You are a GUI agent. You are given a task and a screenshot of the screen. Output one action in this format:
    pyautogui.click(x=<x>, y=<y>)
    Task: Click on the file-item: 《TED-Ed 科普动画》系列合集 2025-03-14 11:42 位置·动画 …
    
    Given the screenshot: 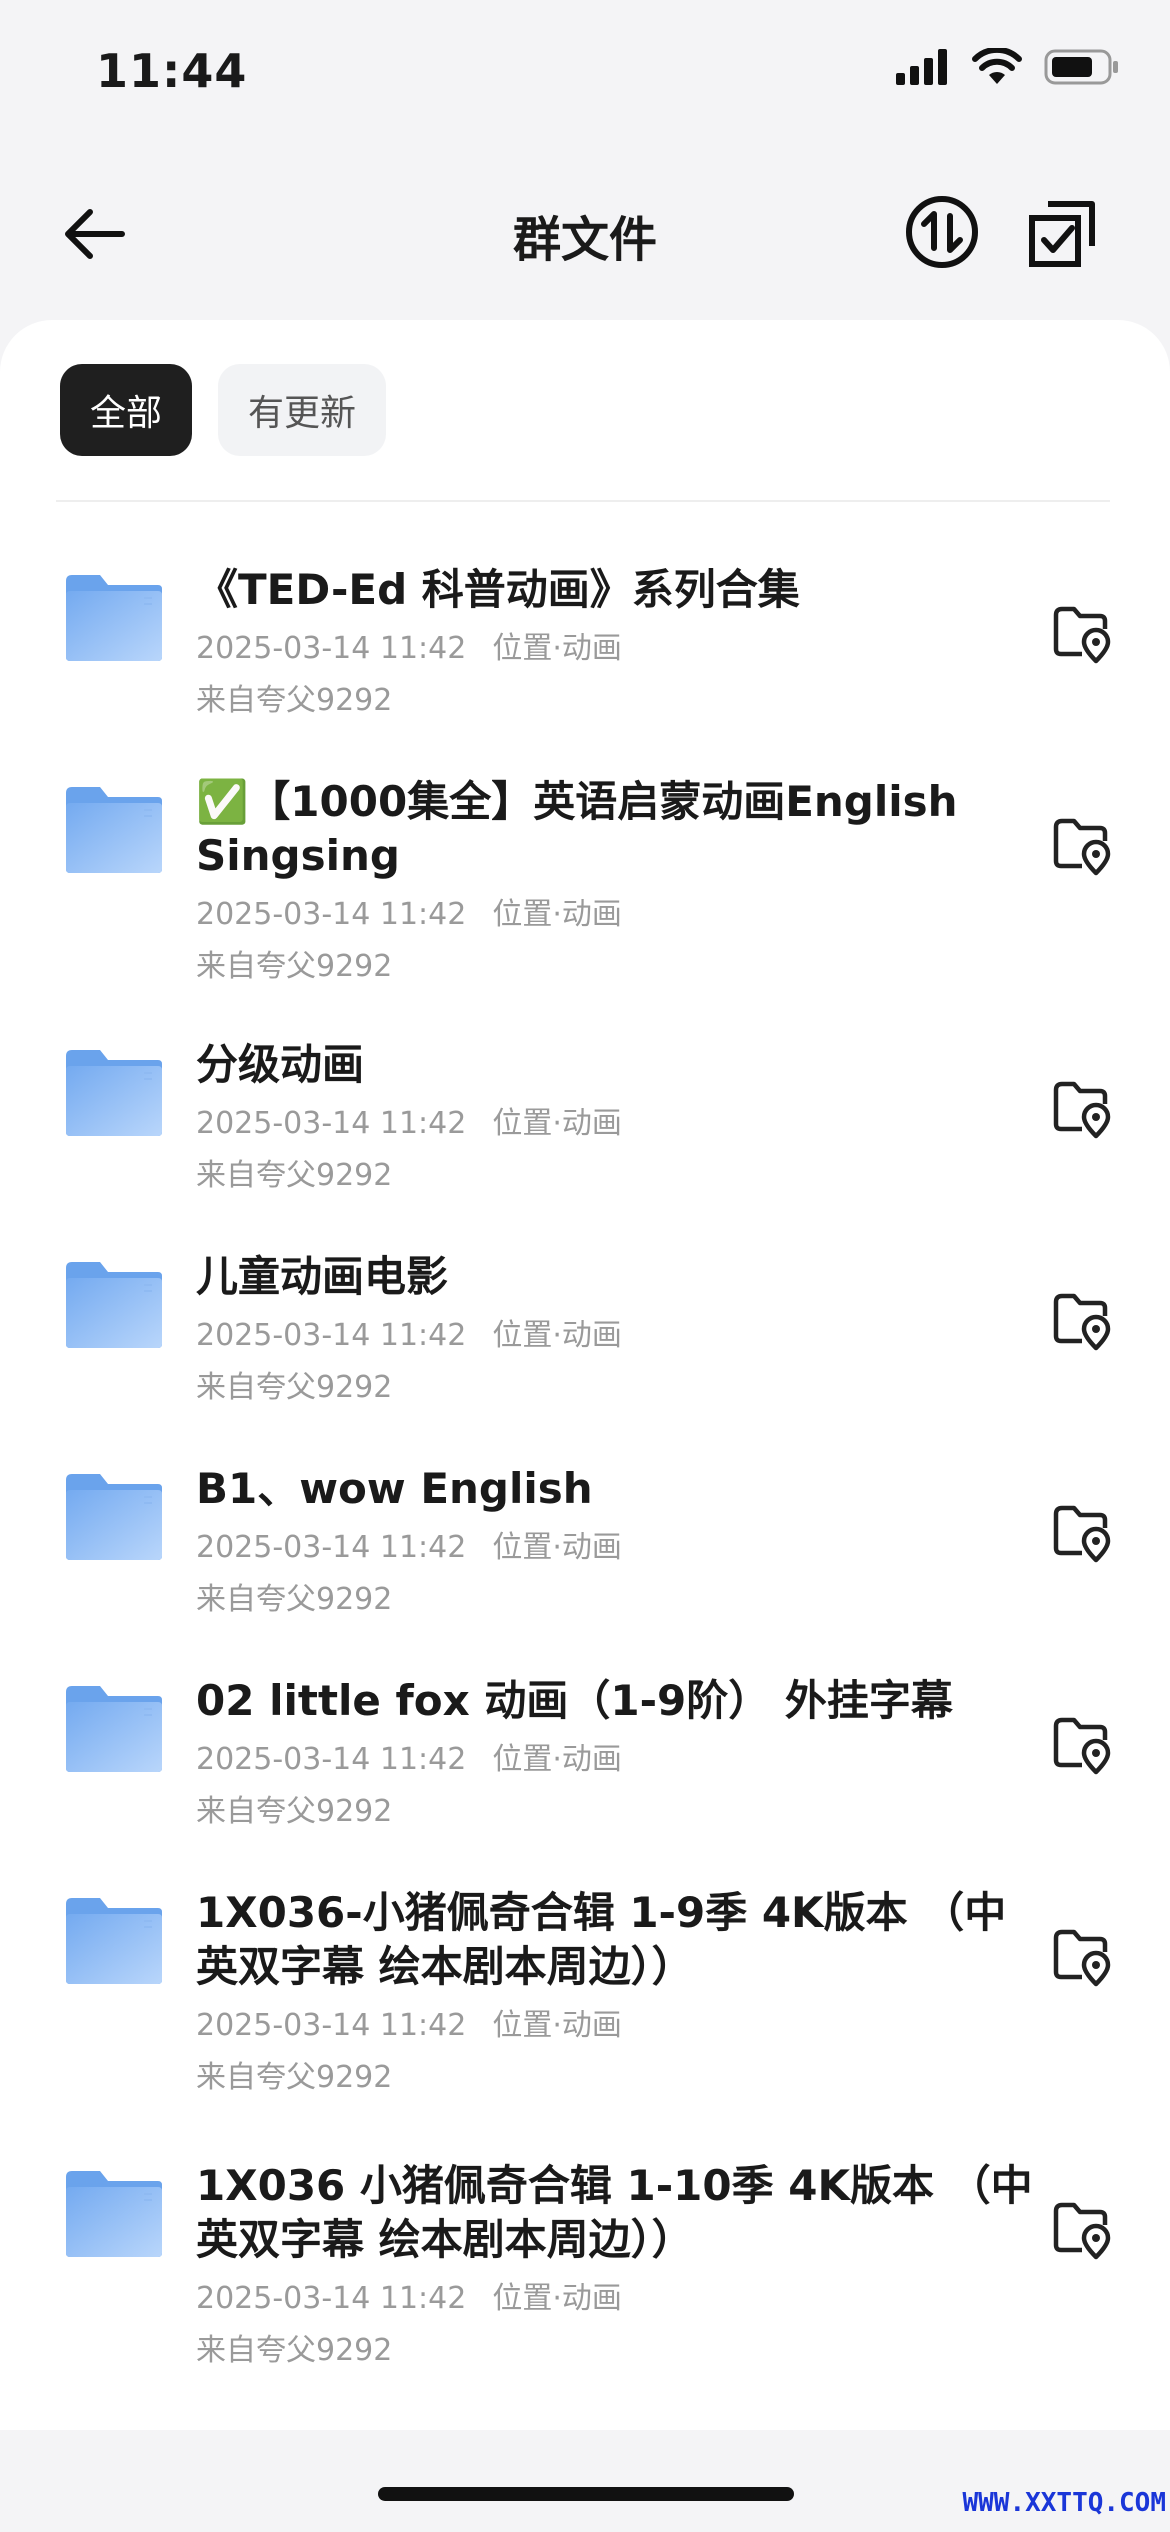 What is the action you would take?
    pyautogui.click(x=585, y=651)
    